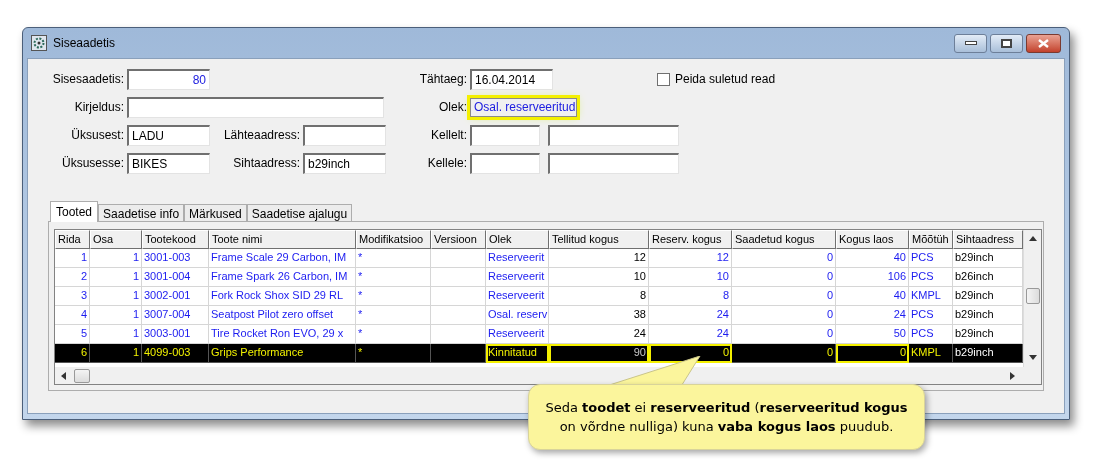 This screenshot has width=1093, height=463. Describe the element at coordinates (726, 417) in the screenshot. I see `callout-text: Seda toodet ei reserveeritud (reserveeritud kogus on võrdne nulliga) kuna vaba kogus laos puudub.` at that location.